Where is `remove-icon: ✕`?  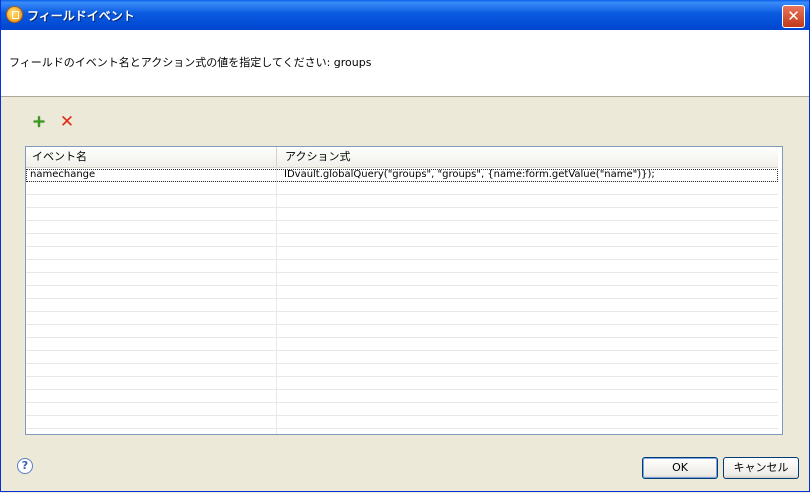
remove-icon: ✕ is located at coordinates (67, 122).